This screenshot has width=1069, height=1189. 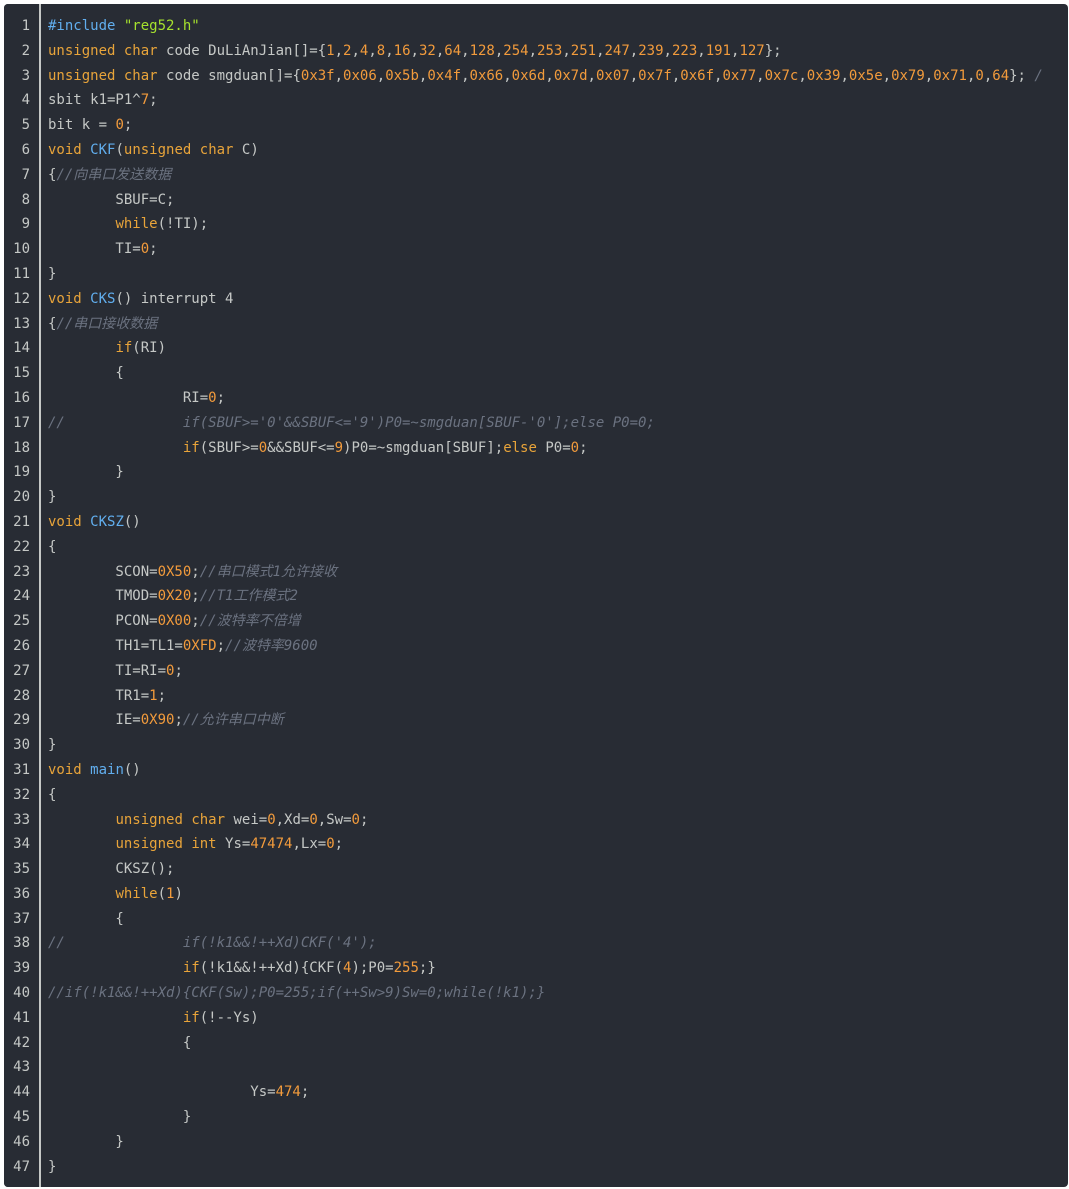 What do you see at coordinates (250, 621) in the screenshot?
I see `code-token: //波特率不倍增` at bounding box center [250, 621].